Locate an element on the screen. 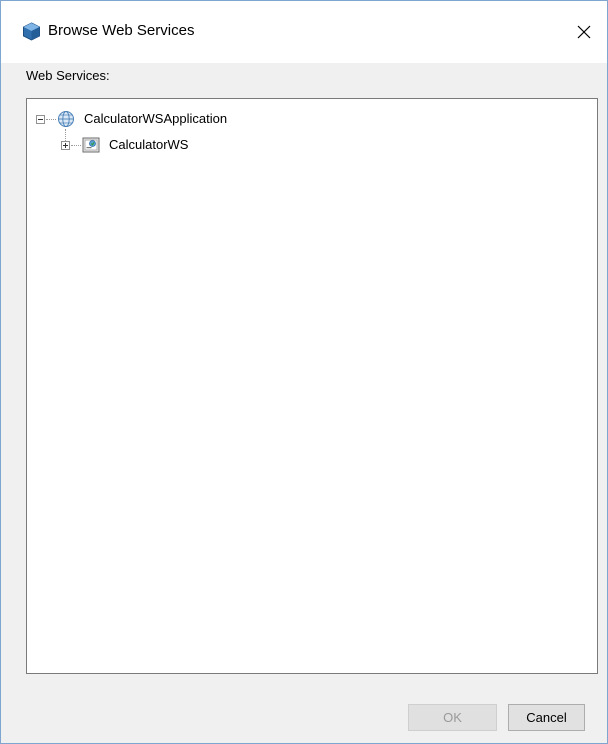 Image resolution: width=608 pixels, height=744 pixels. title-bar: Browse Web Services is located at coordinates (304, 32).